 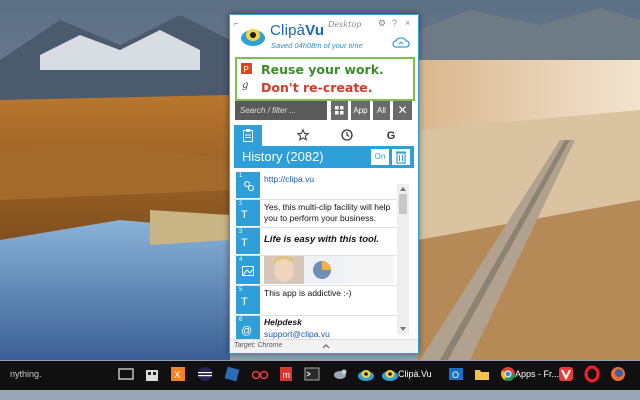 I want to click on item-badge: 1, so click(x=248, y=185).